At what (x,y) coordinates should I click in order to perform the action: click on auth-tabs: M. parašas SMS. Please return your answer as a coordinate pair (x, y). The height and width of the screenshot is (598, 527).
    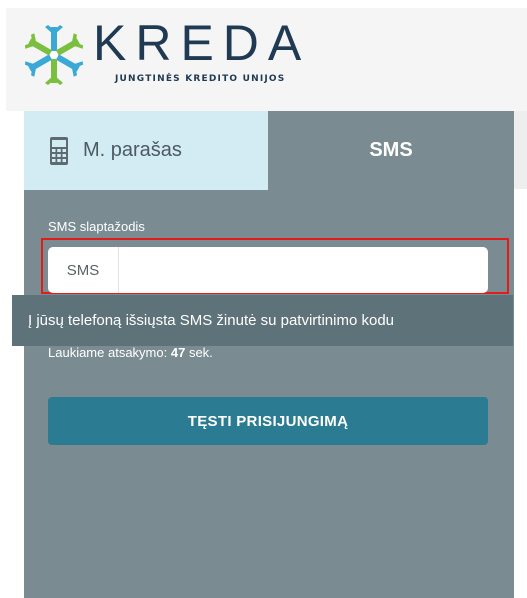
    Looking at the image, I should click on (269, 150).